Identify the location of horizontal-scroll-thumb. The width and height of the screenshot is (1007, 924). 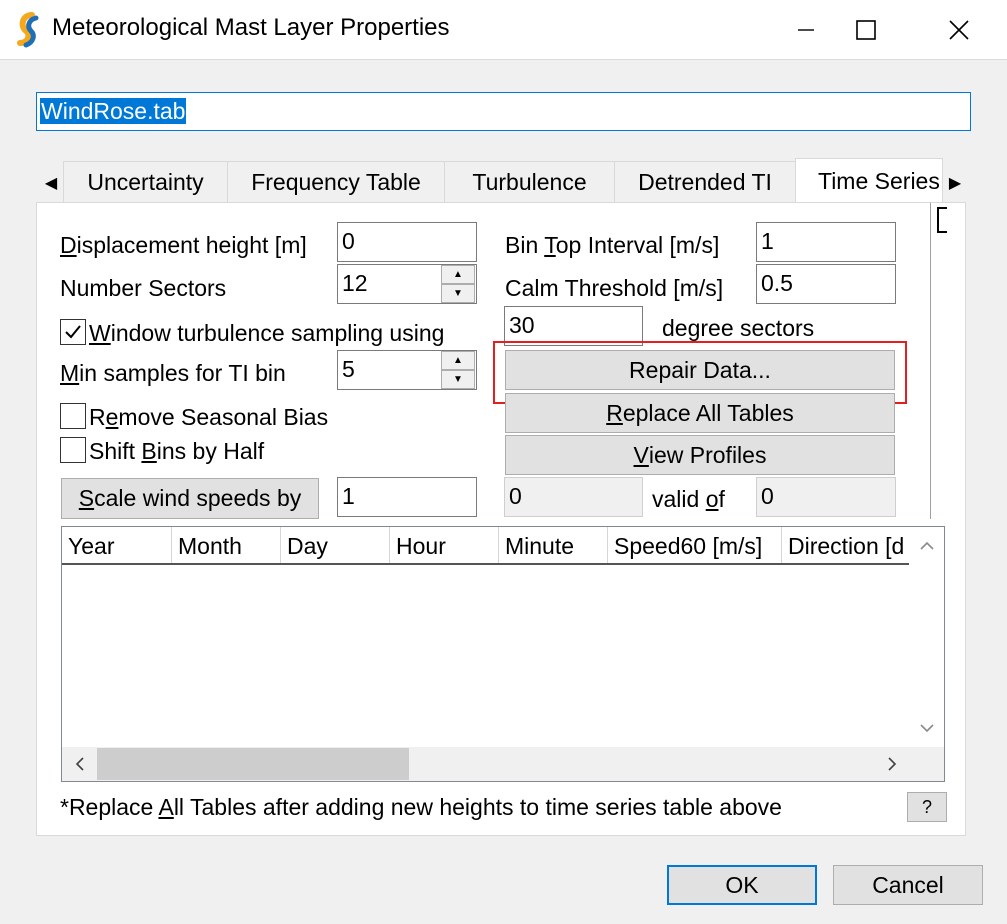
(253, 764).